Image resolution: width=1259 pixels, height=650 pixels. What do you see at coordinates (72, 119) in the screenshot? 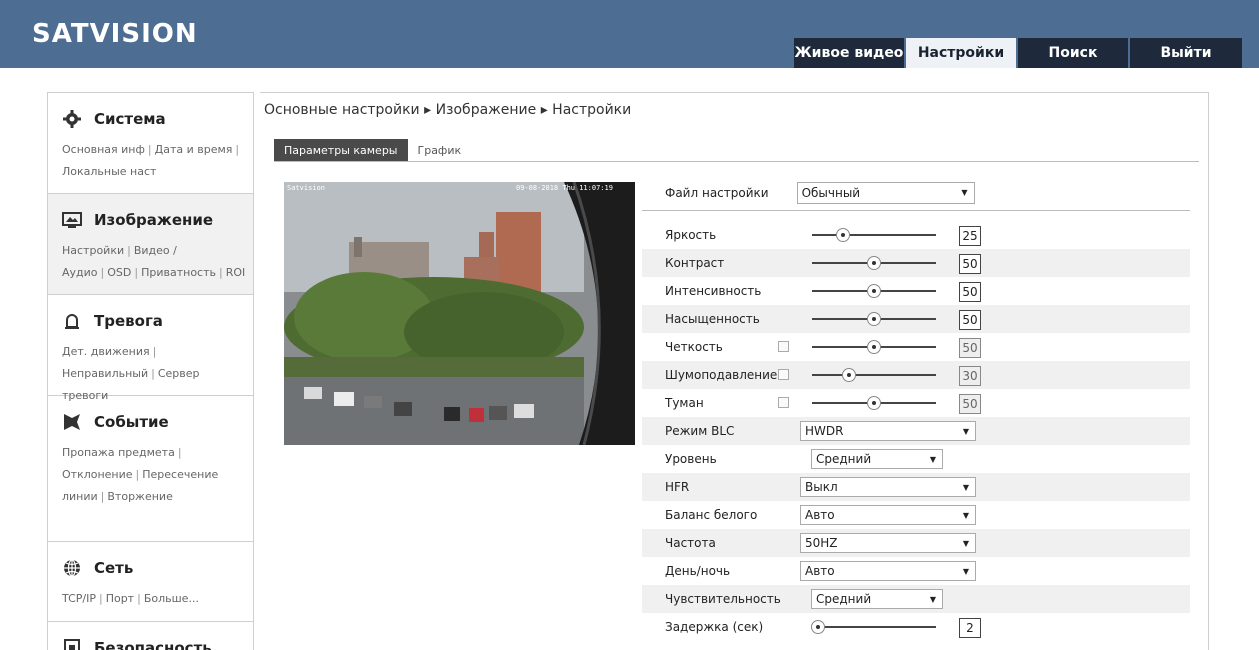
I see `gear-icon` at bounding box center [72, 119].